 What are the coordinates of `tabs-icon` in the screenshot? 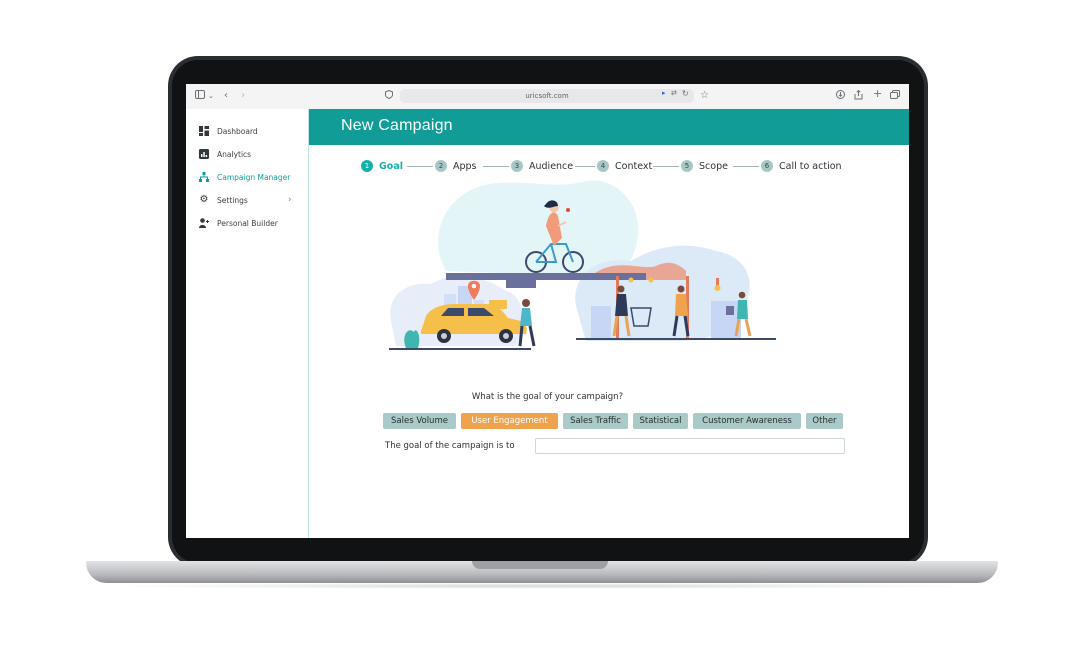 It's located at (895, 96).